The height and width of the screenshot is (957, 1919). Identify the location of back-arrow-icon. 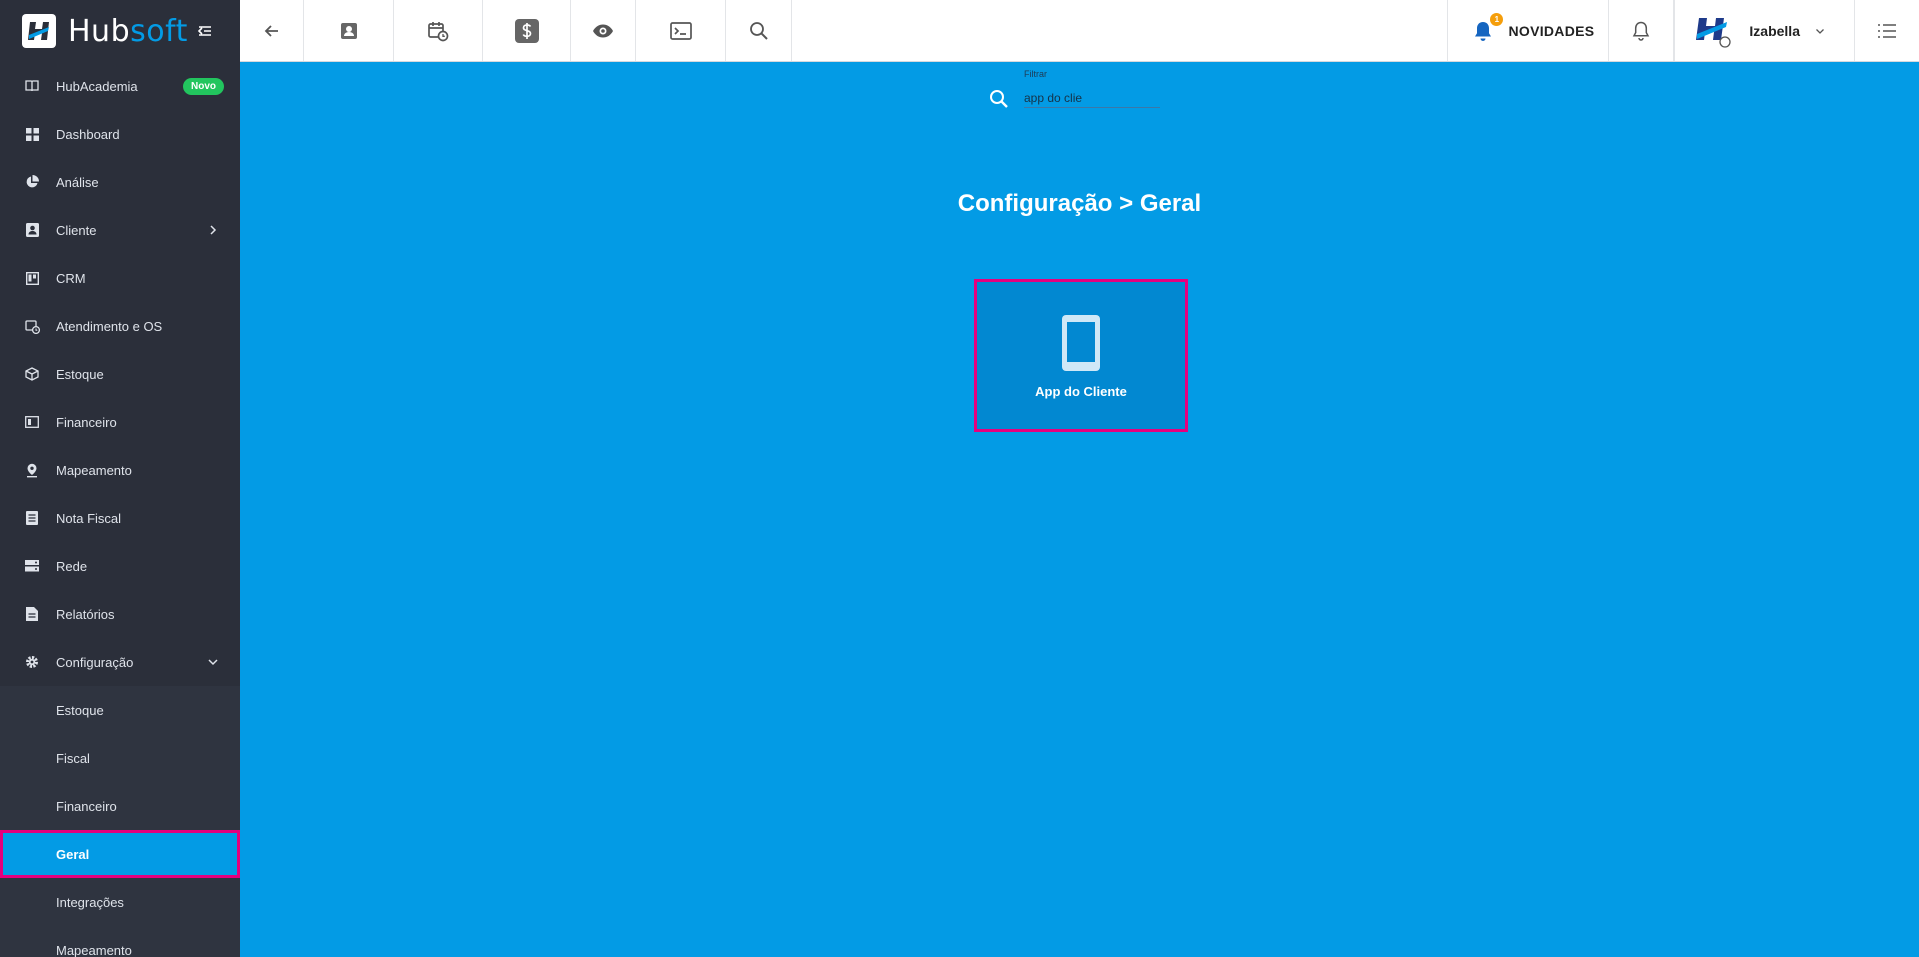
(271, 30).